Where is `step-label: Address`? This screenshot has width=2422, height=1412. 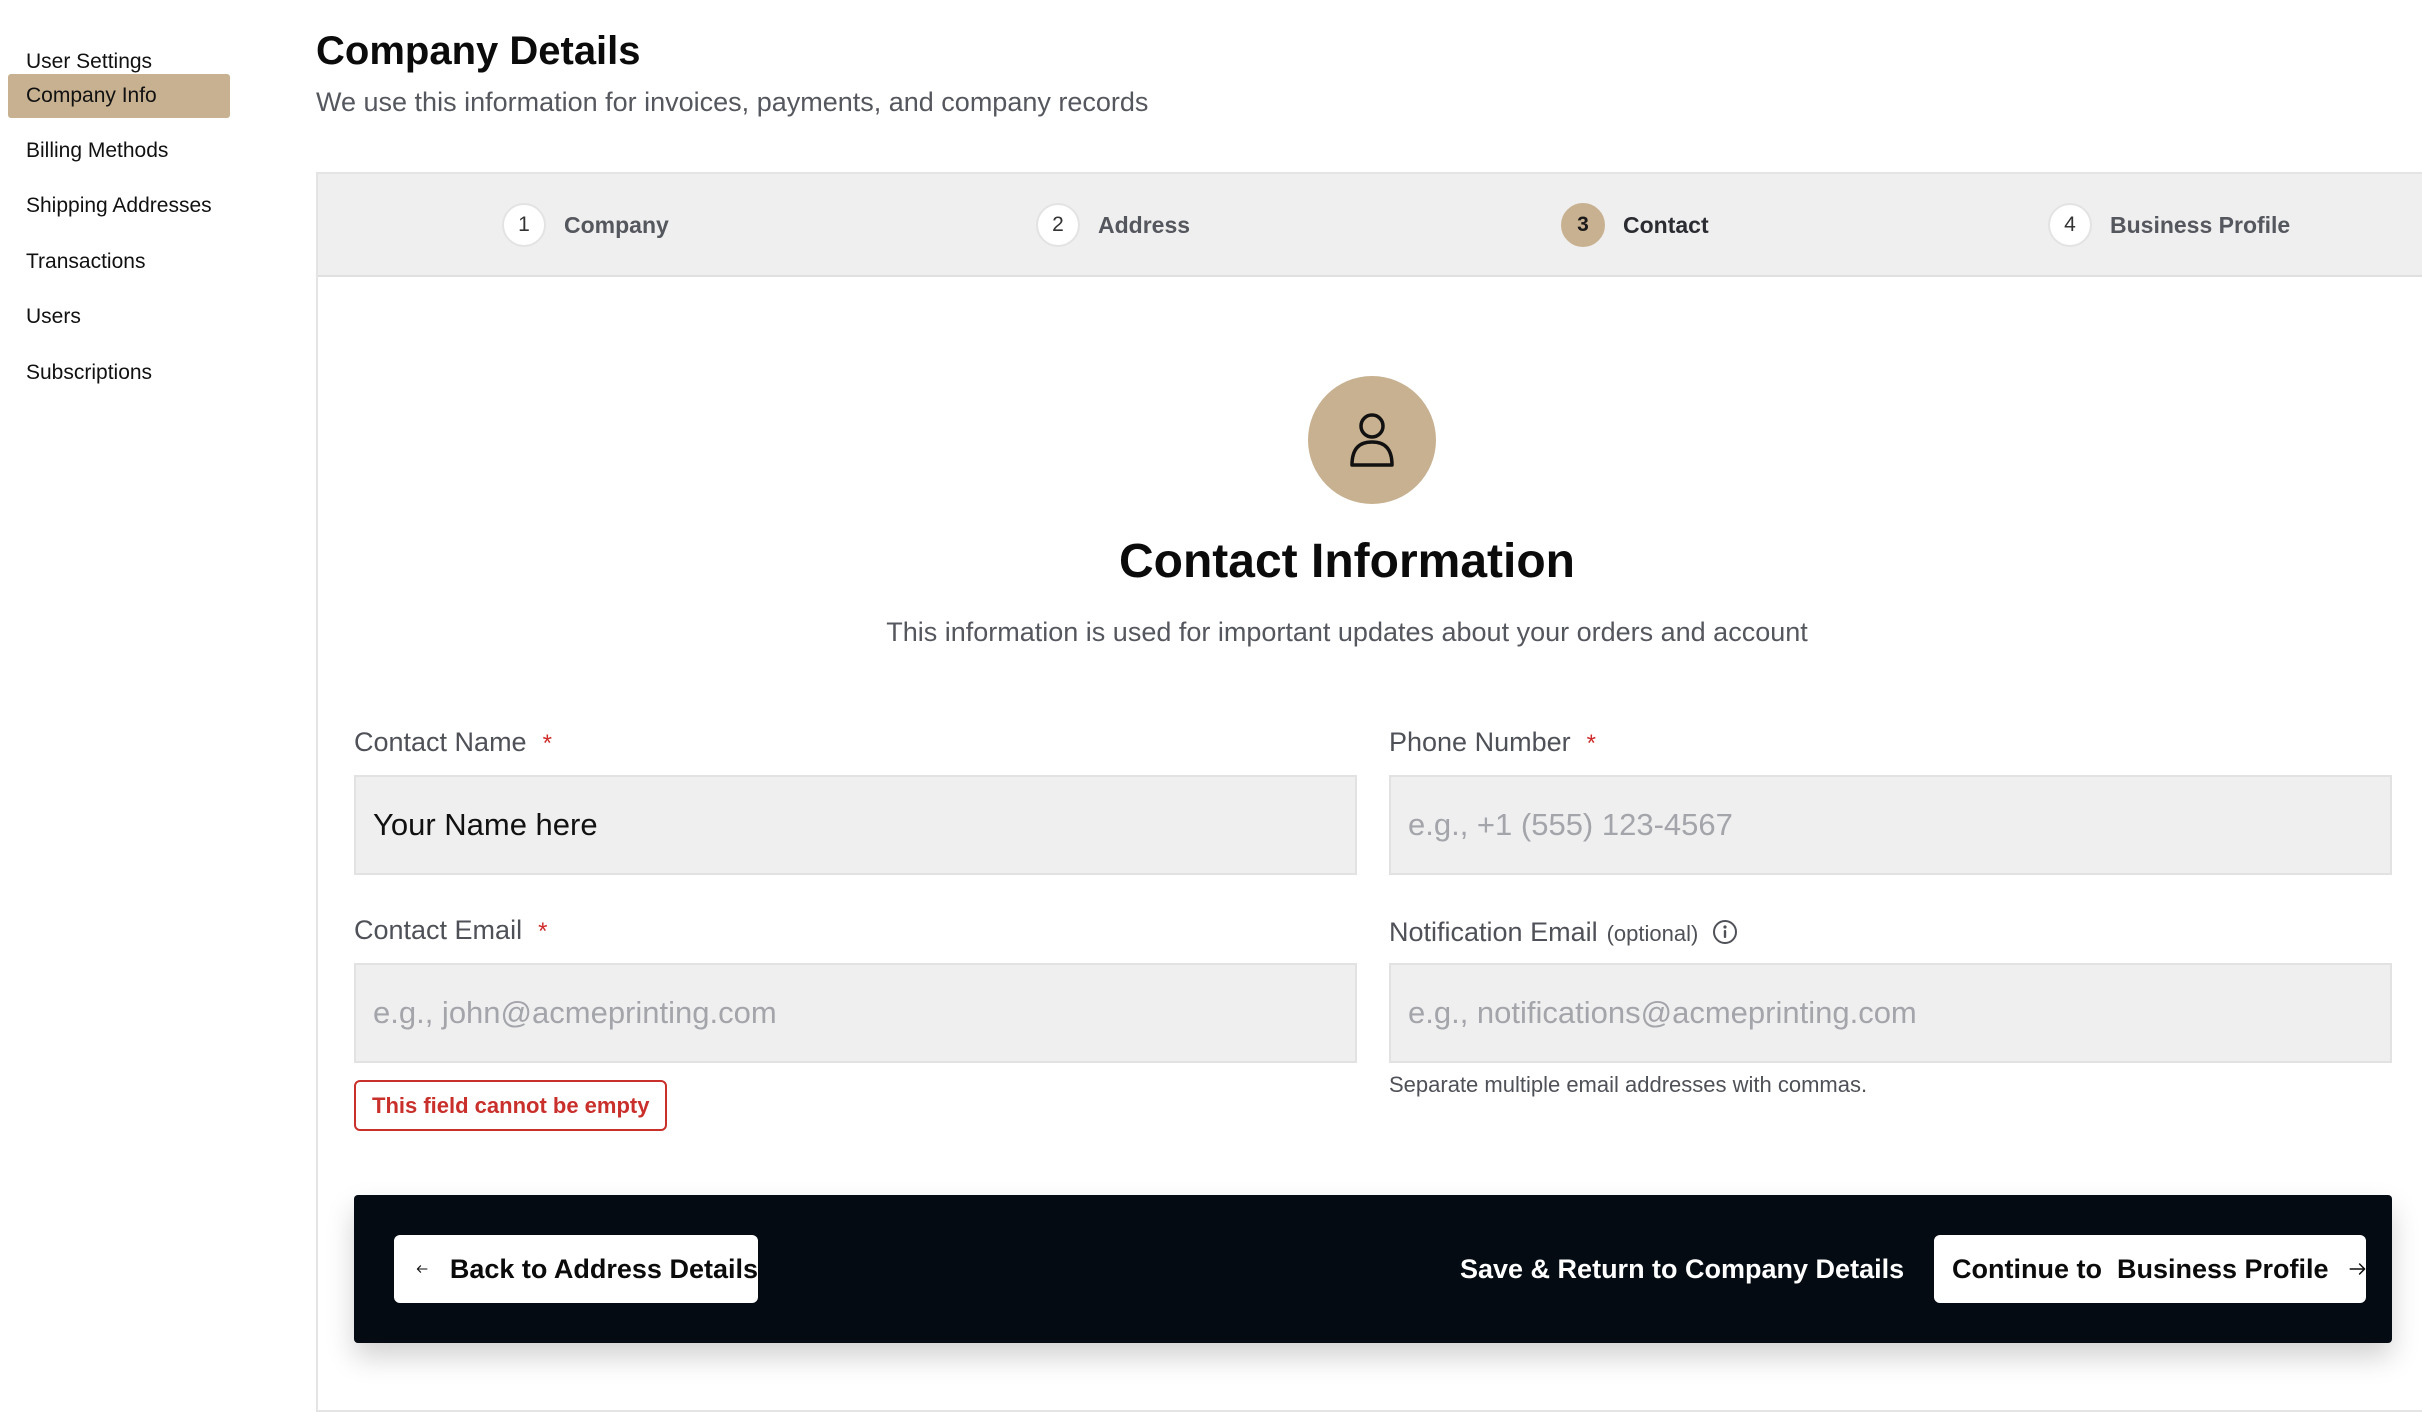 step-label: Address is located at coordinates (1144, 224).